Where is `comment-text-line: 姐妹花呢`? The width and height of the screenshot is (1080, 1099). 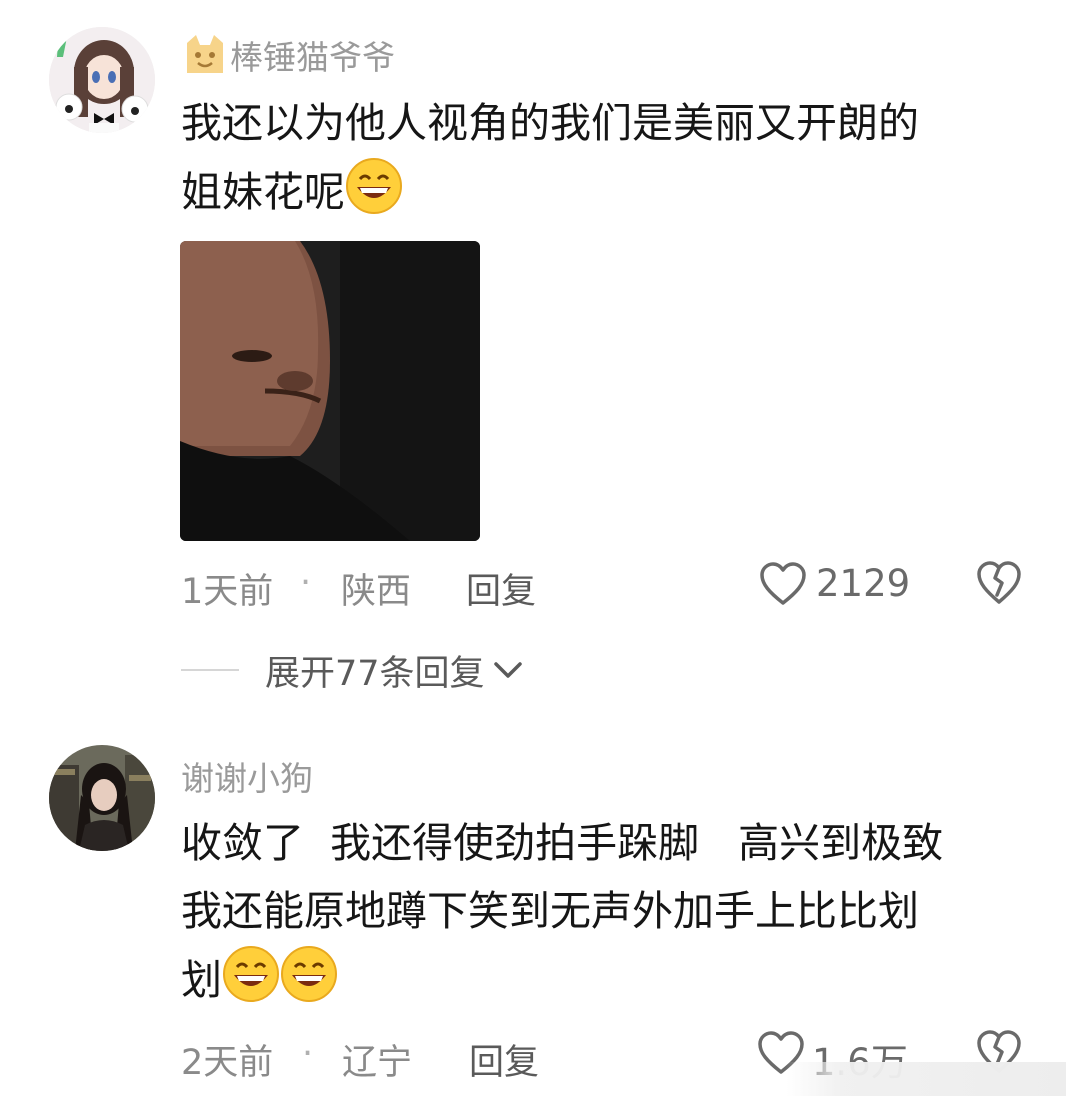
comment-text-line: 姐妹花呢 is located at coordinates (263, 192).